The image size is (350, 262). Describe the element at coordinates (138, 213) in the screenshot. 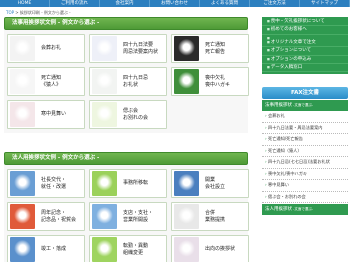

I see `card-label-line: 支店・支社・` at that location.